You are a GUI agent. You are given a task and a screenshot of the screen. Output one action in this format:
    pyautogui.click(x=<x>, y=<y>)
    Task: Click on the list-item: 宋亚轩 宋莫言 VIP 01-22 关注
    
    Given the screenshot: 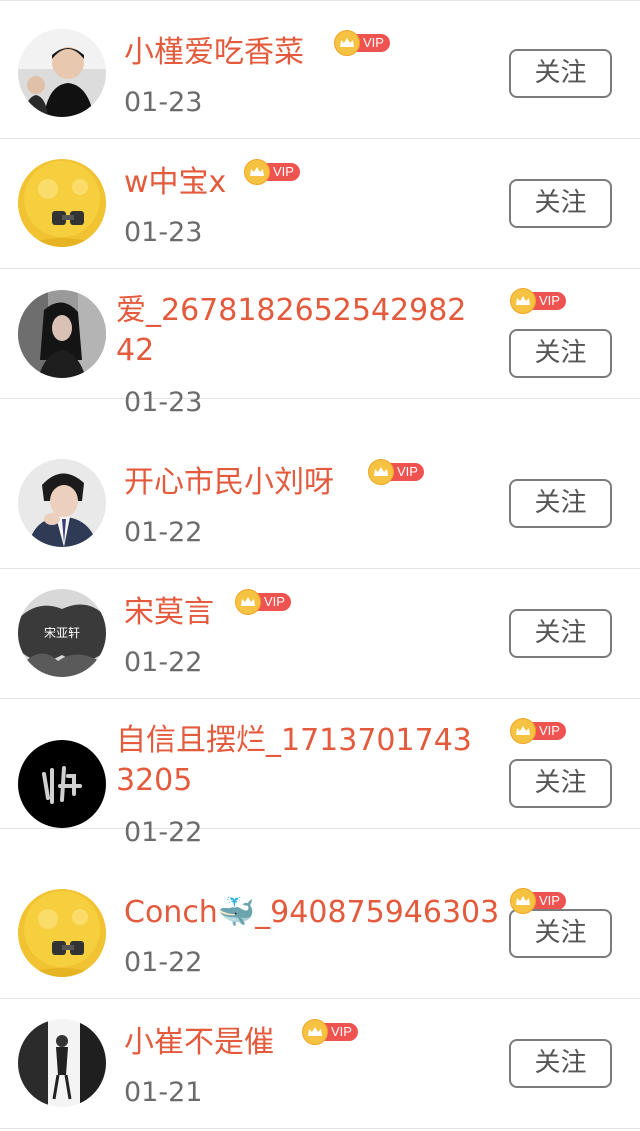 What is the action you would take?
    pyautogui.click(x=320, y=634)
    